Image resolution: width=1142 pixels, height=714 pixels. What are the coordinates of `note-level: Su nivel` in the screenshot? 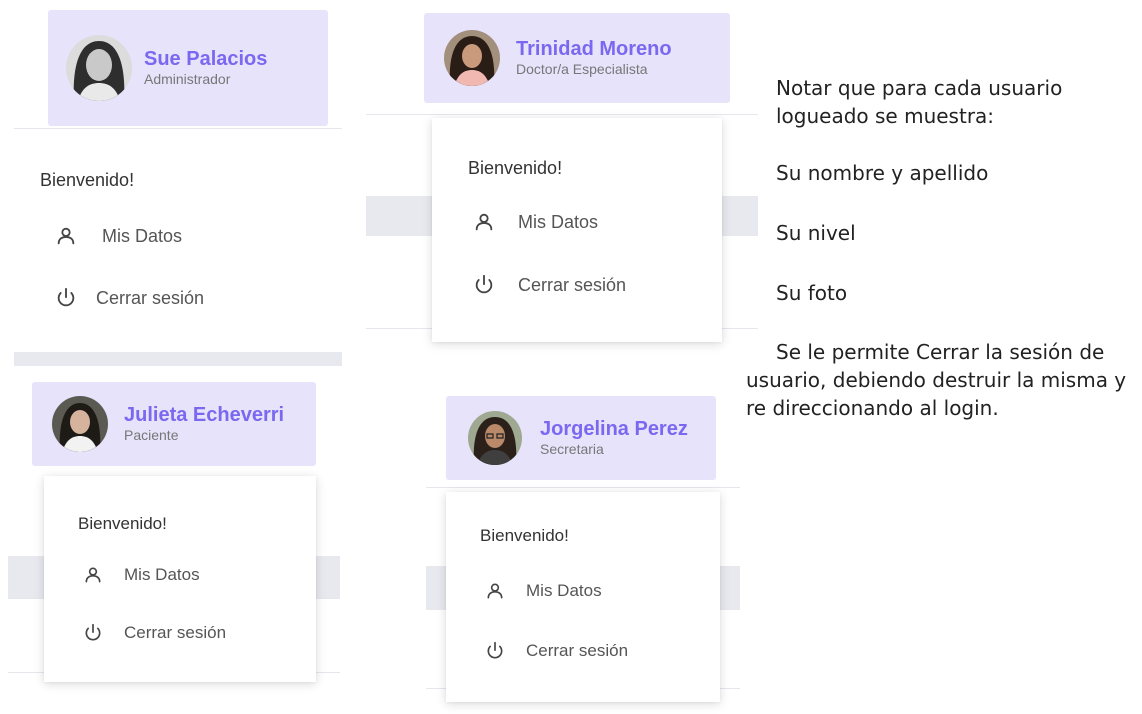 It's located at (816, 233).